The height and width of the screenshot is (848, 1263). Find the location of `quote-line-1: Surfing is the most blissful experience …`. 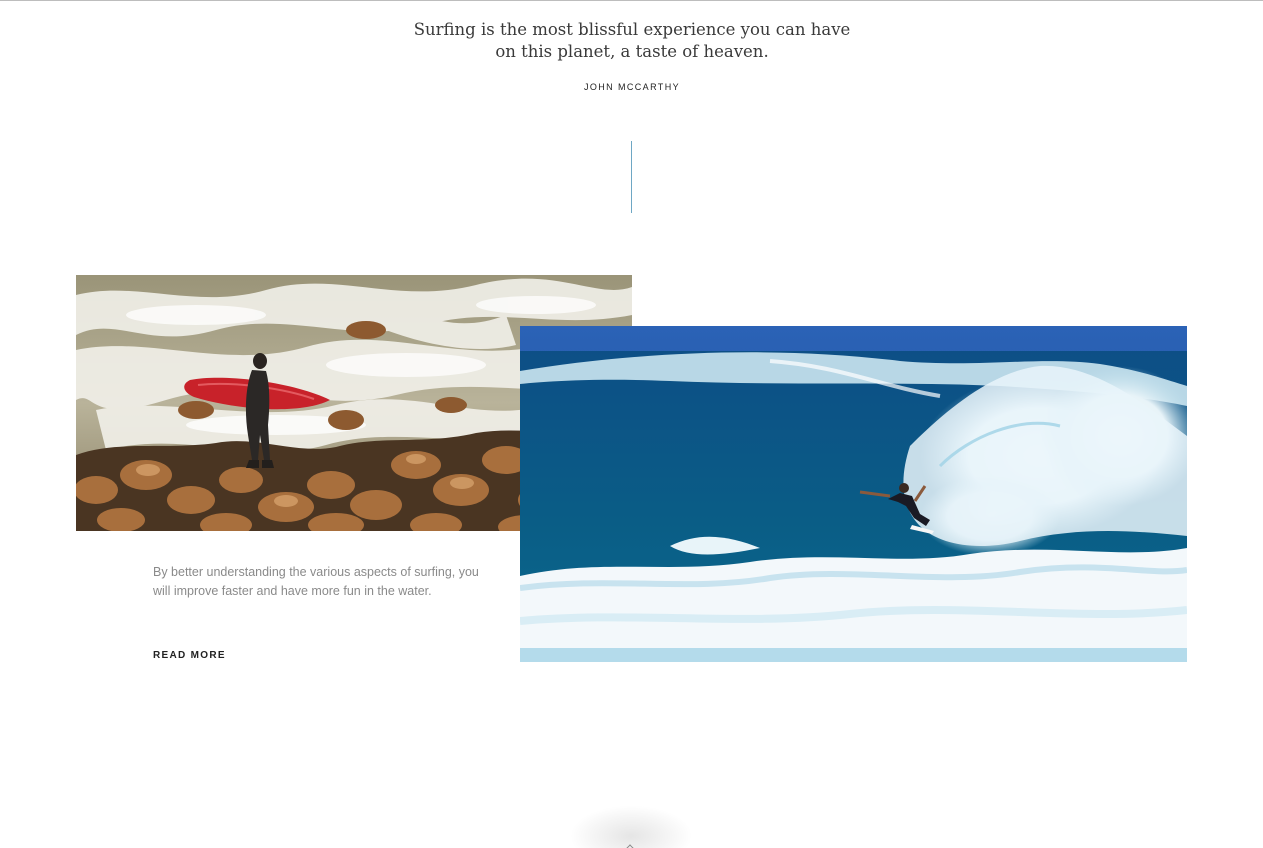

quote-line-1: Surfing is the most blissful experience … is located at coordinates (632, 29).